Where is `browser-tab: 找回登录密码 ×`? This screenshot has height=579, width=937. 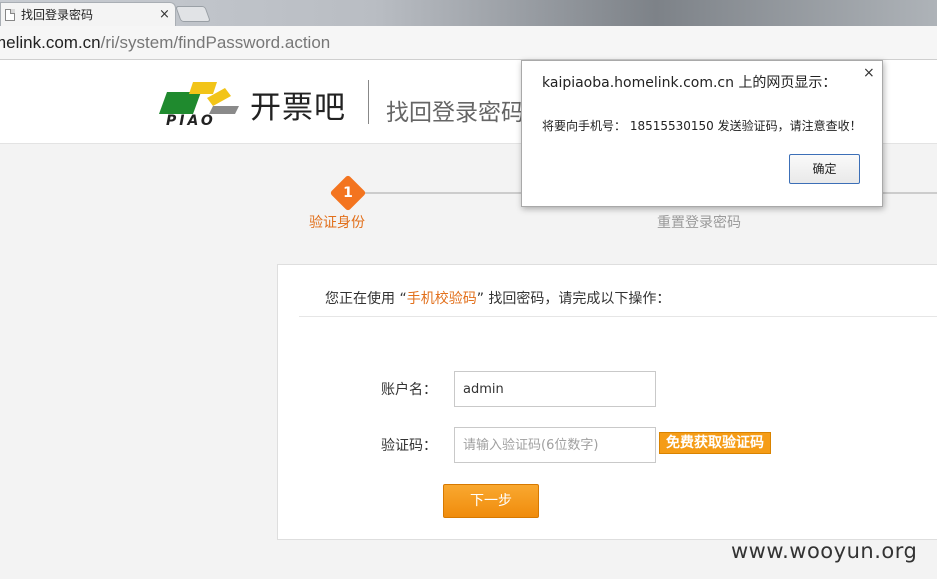 browser-tab: 找回登录密码 × is located at coordinates (88, 14).